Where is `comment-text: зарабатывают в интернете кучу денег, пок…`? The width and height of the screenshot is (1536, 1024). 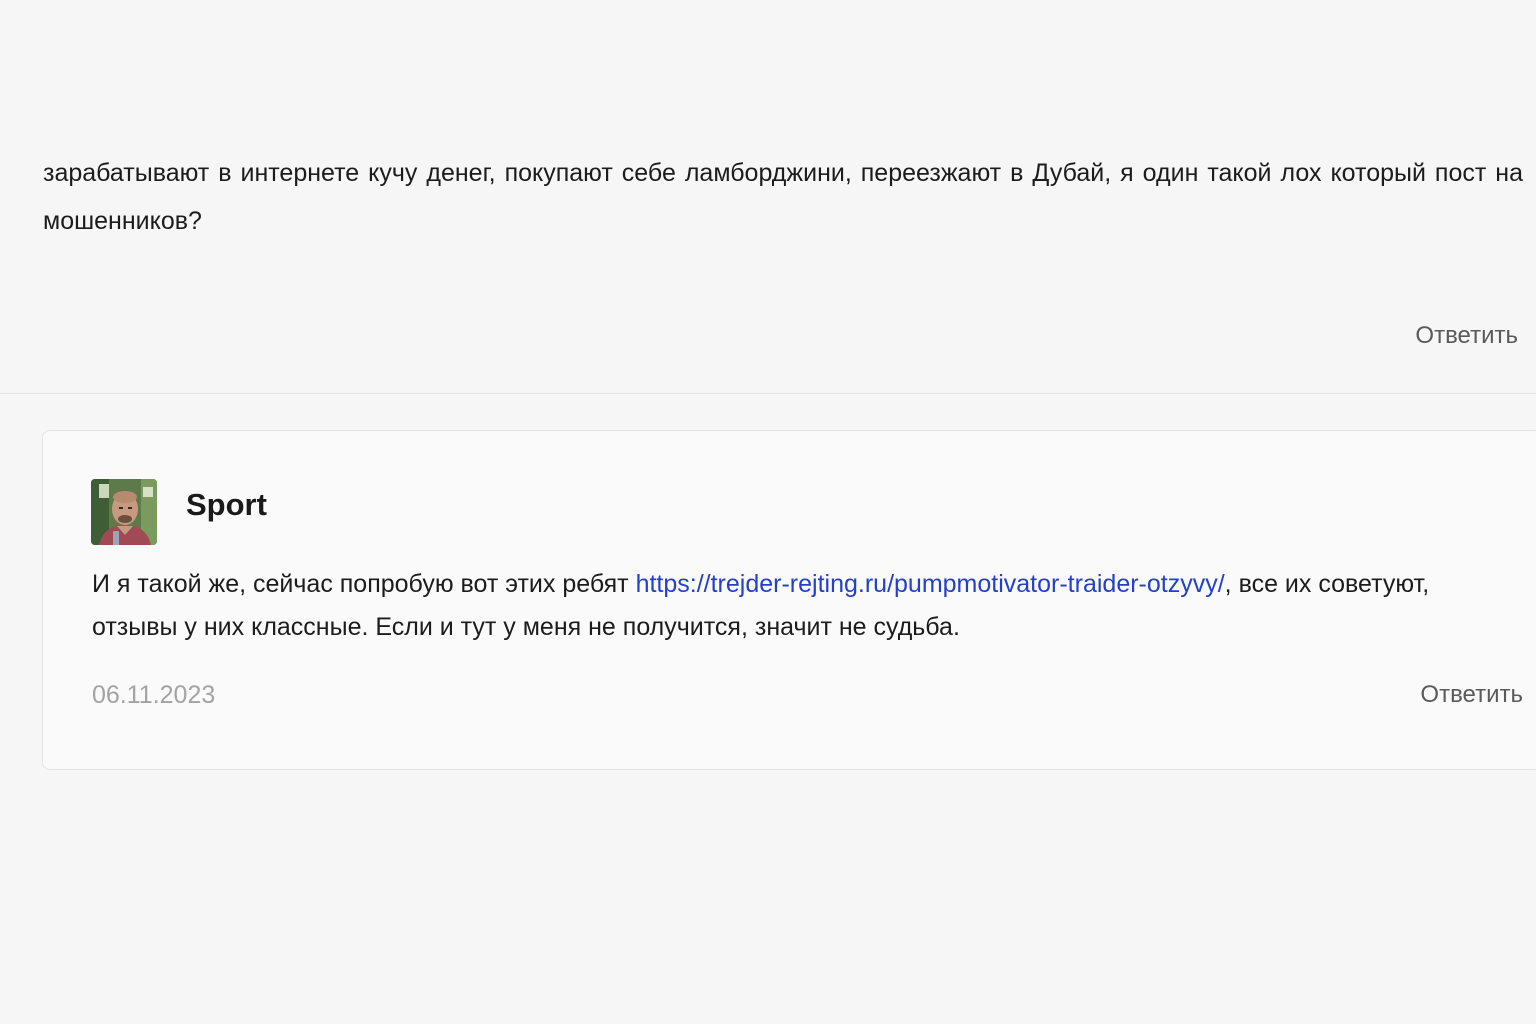 comment-text: зарабатывают в интернете кучу денег, пок… is located at coordinates (783, 197).